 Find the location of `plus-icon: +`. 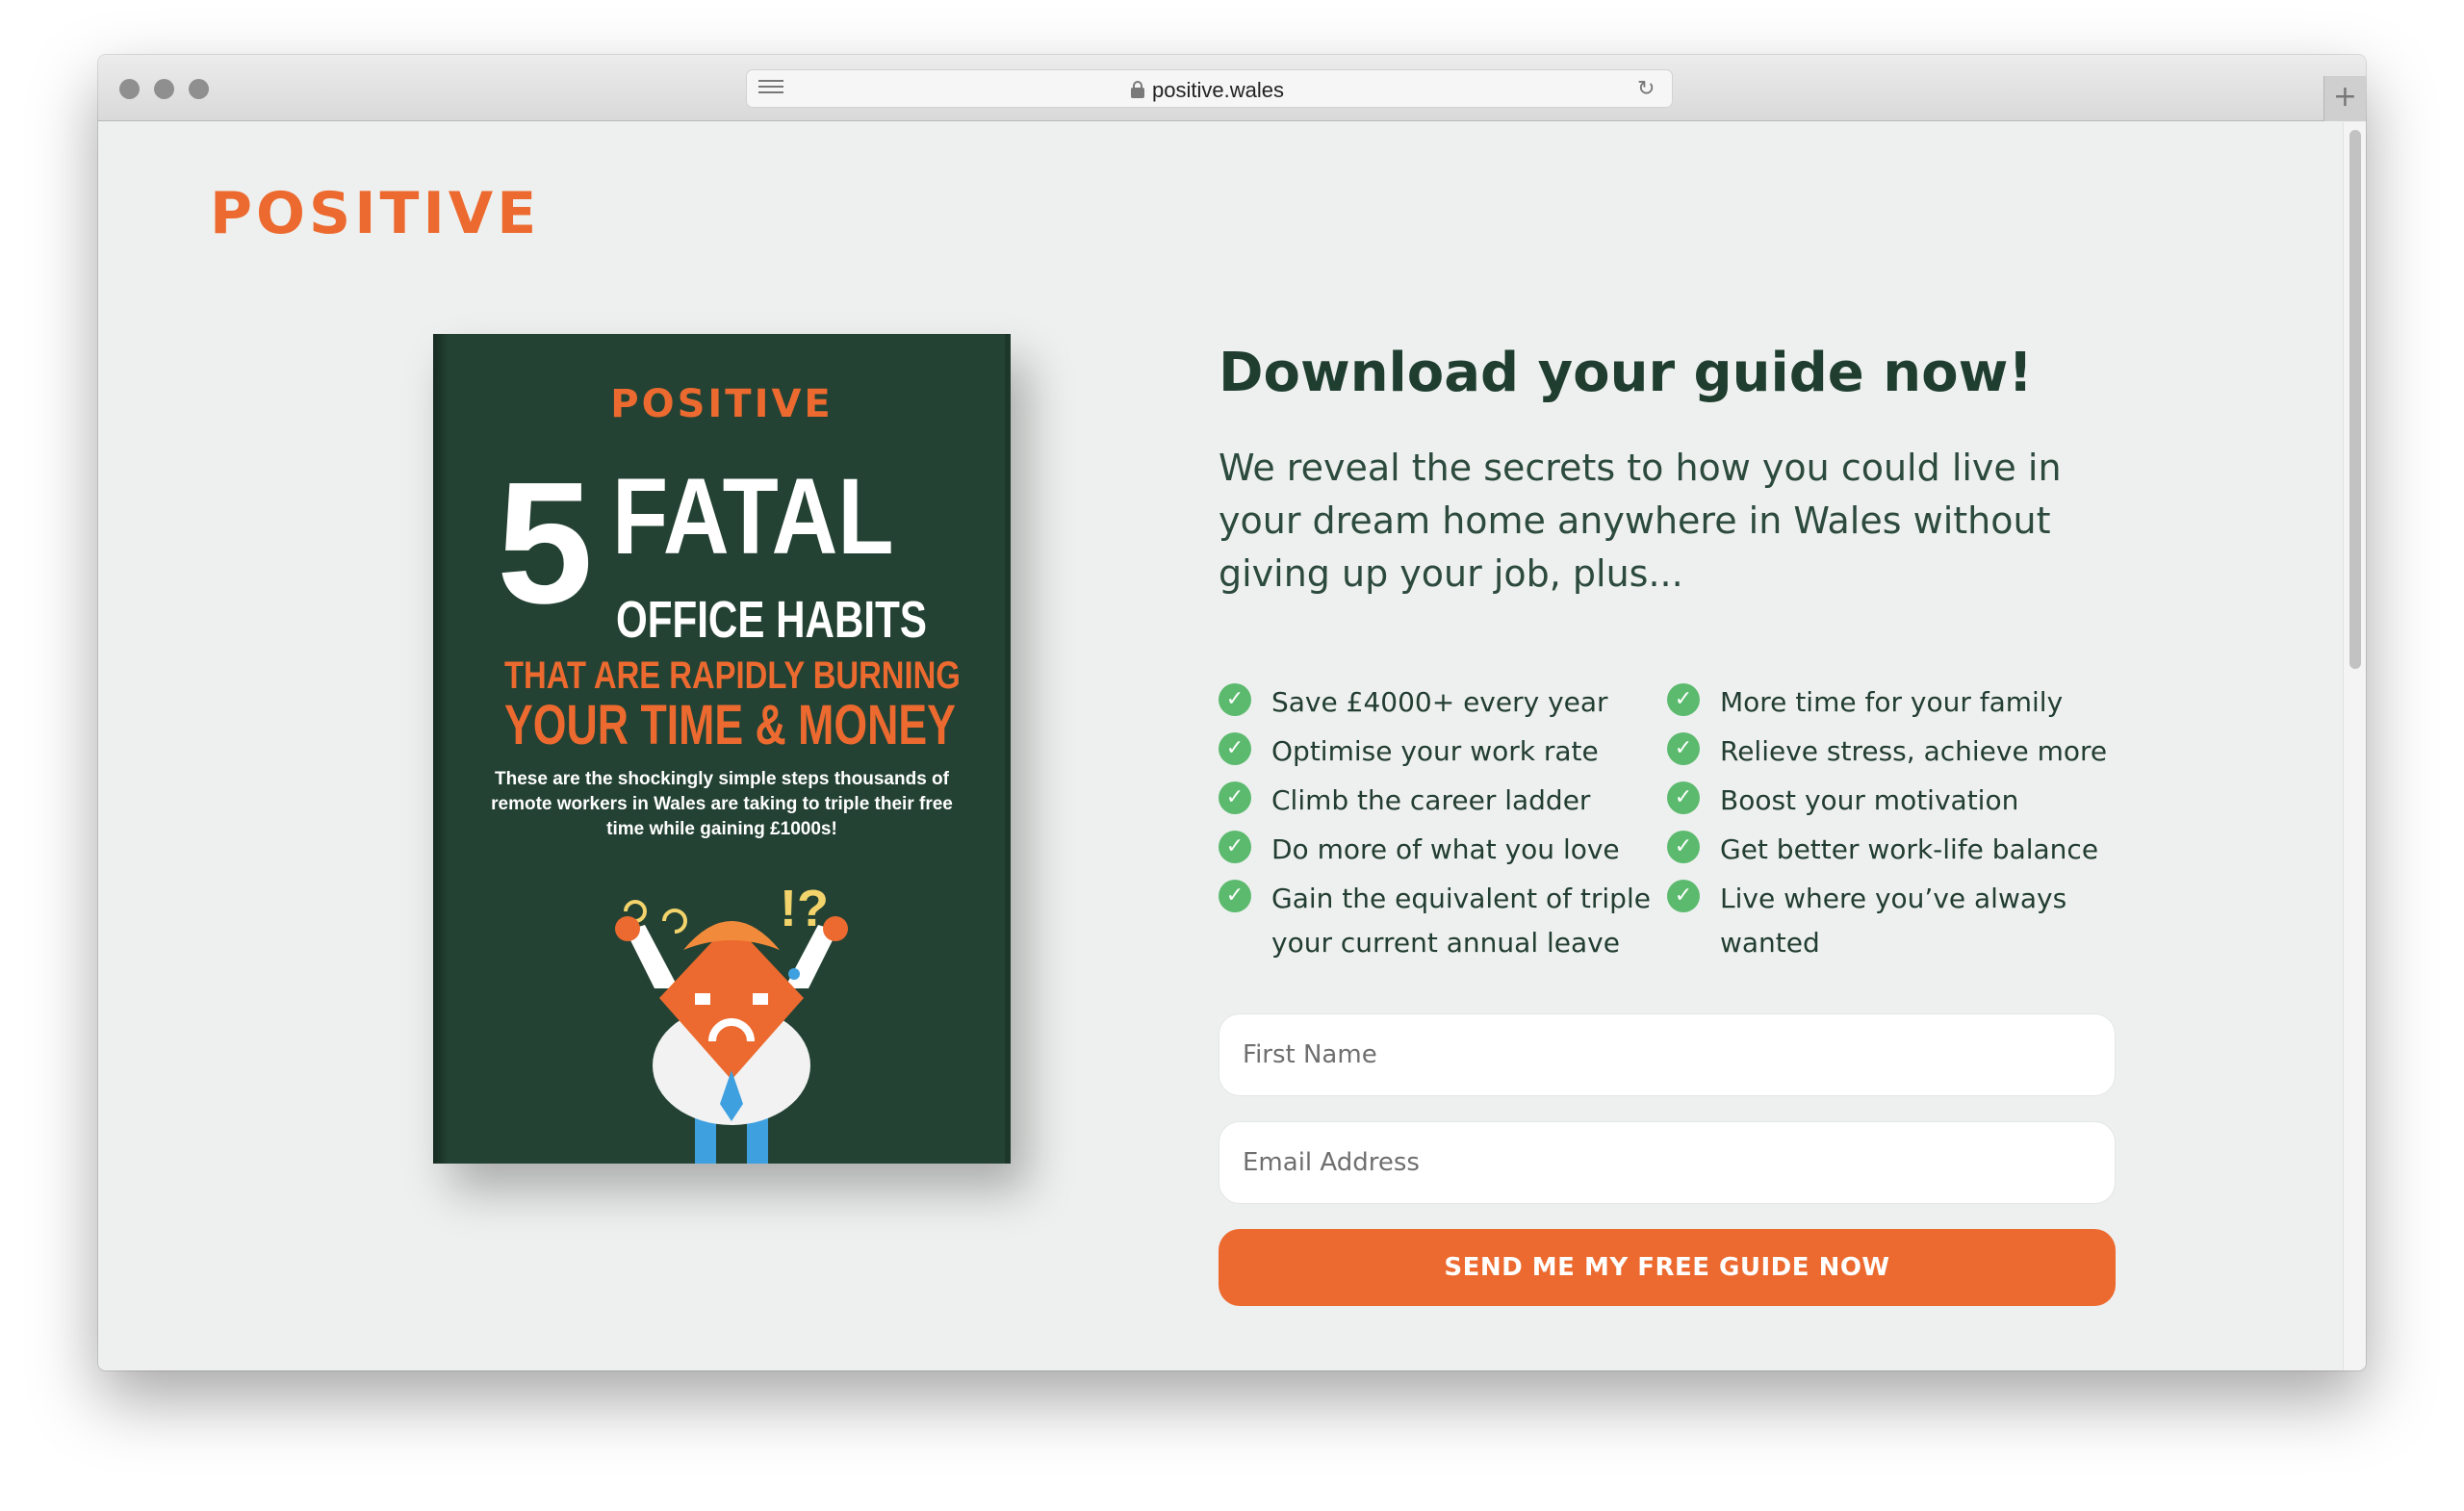

plus-icon: + is located at coordinates (2344, 98).